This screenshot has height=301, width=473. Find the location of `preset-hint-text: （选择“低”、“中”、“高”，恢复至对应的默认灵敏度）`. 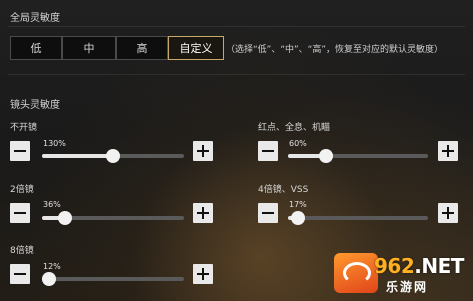

preset-hint-text: （选择“低”、“中”、“高”，恢复至对应的默认灵敏度） is located at coordinates (334, 50).